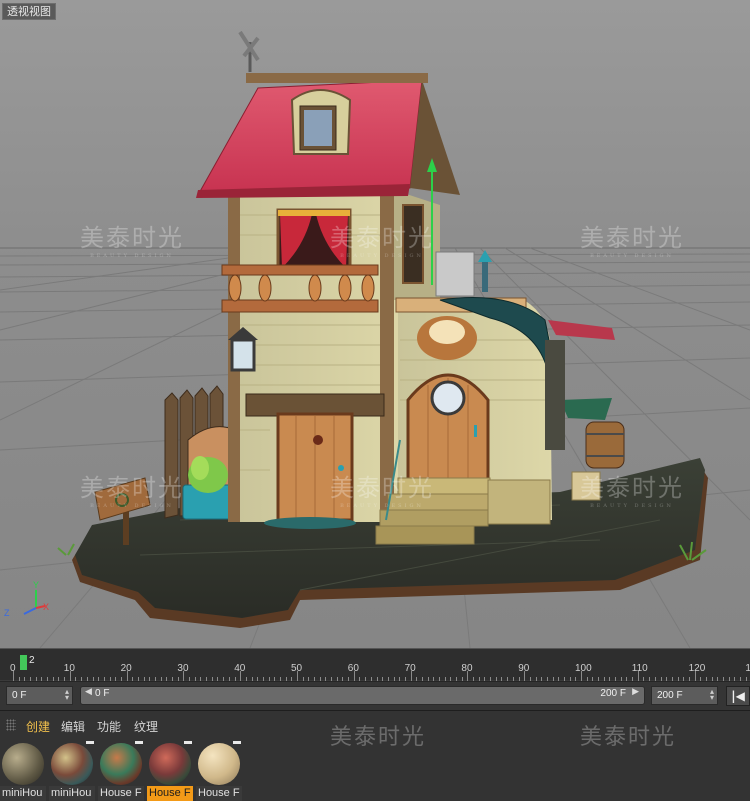 The width and height of the screenshot is (750, 801). What do you see at coordinates (362, 695) in the screenshot?
I see `frame-range-slider: ◀ 0 F 200 F ▶` at bounding box center [362, 695].